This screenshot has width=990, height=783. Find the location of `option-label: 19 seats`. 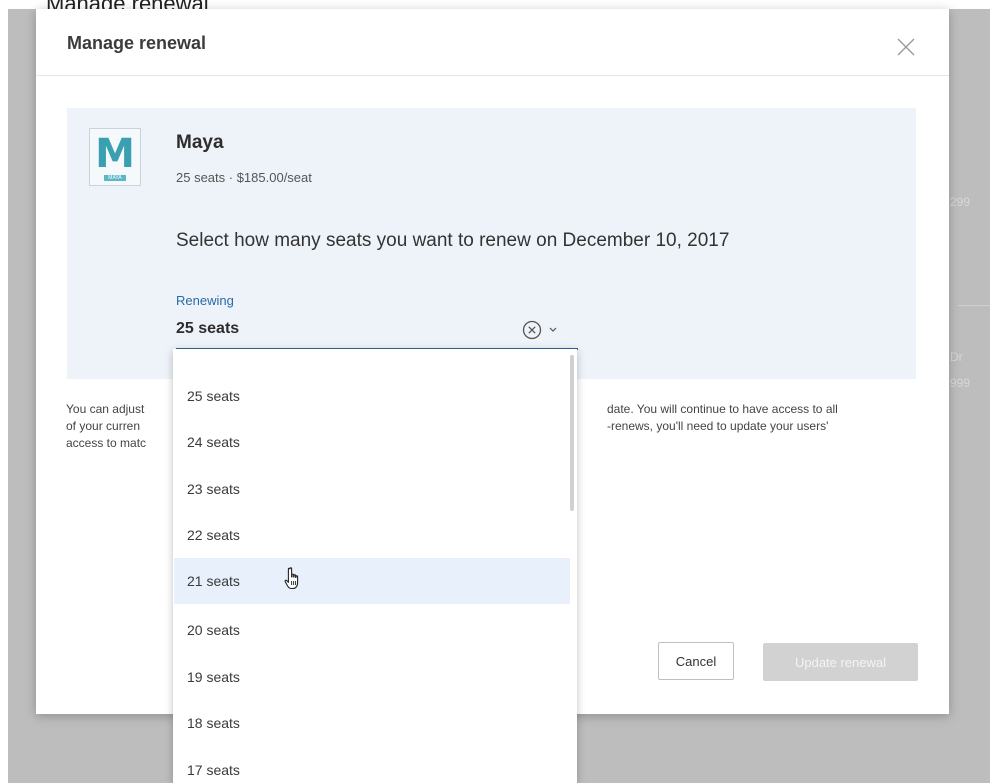

option-label: 19 seats is located at coordinates (213, 677).